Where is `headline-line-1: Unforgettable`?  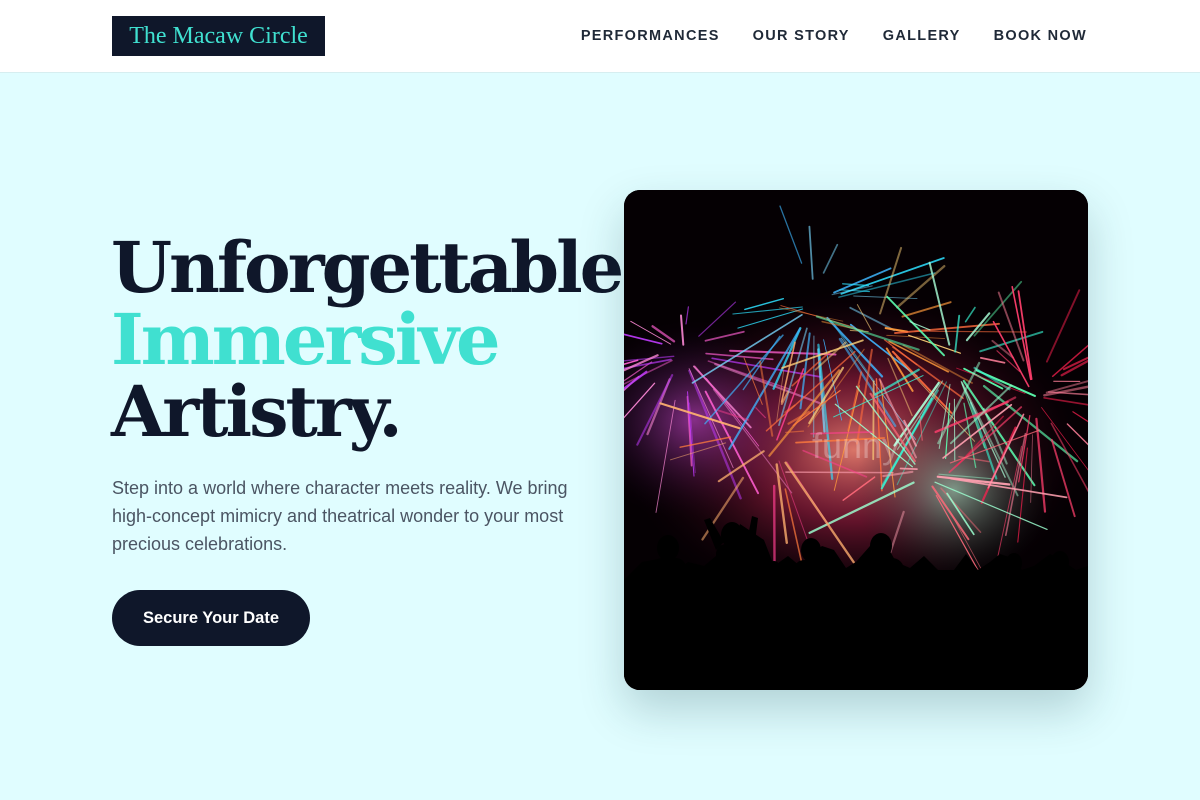
headline-line-1: Unforgettable is located at coordinates (367, 267).